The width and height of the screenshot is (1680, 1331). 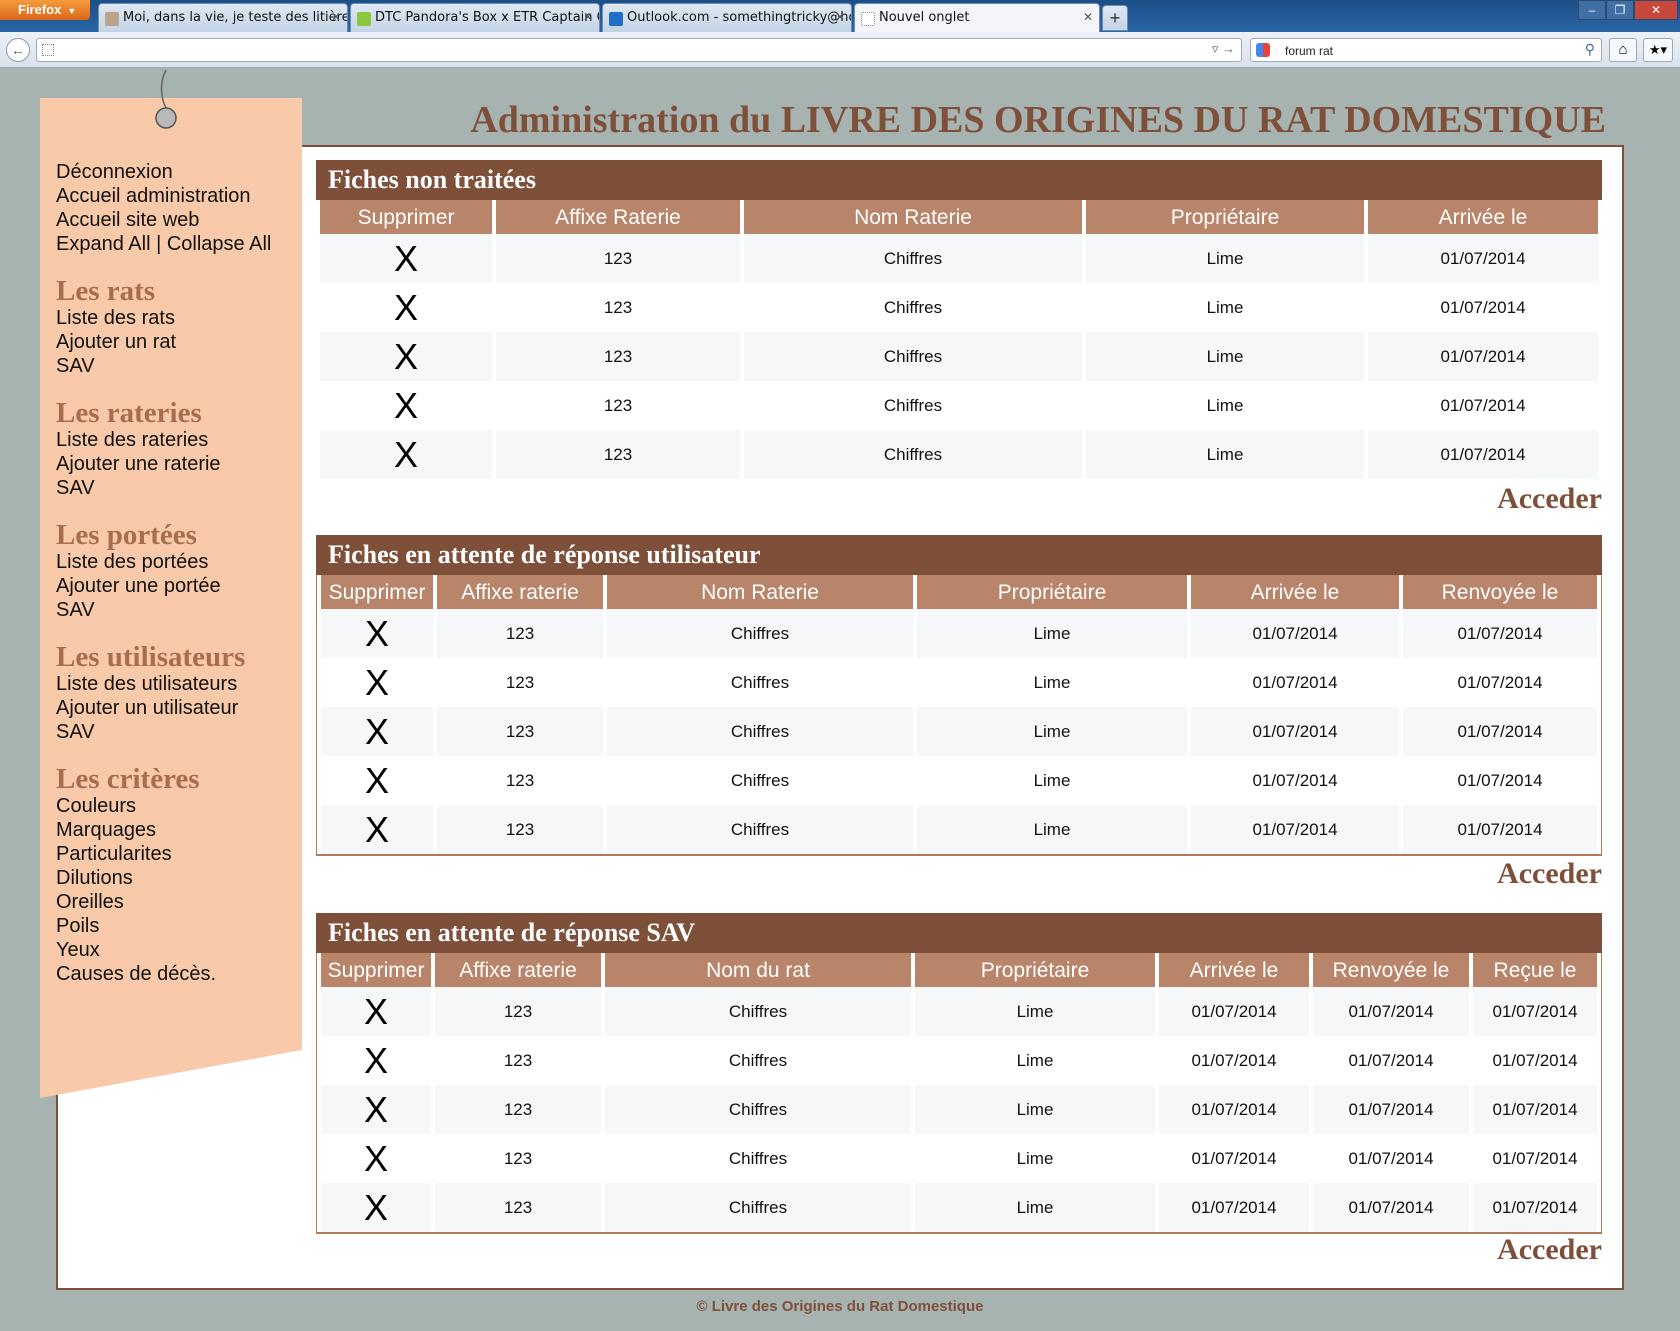 What do you see at coordinates (758, 970) in the screenshot?
I see `column-header: Nom du rat` at bounding box center [758, 970].